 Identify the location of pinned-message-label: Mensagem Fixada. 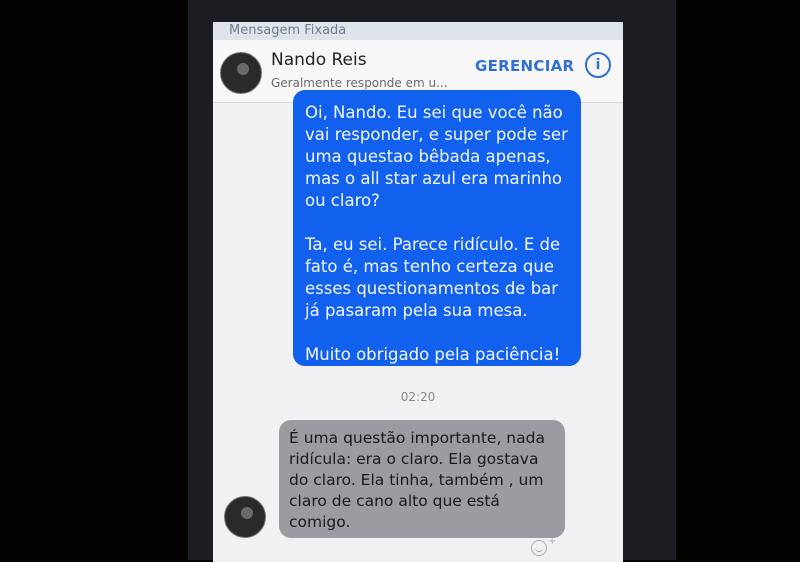
(288, 30).